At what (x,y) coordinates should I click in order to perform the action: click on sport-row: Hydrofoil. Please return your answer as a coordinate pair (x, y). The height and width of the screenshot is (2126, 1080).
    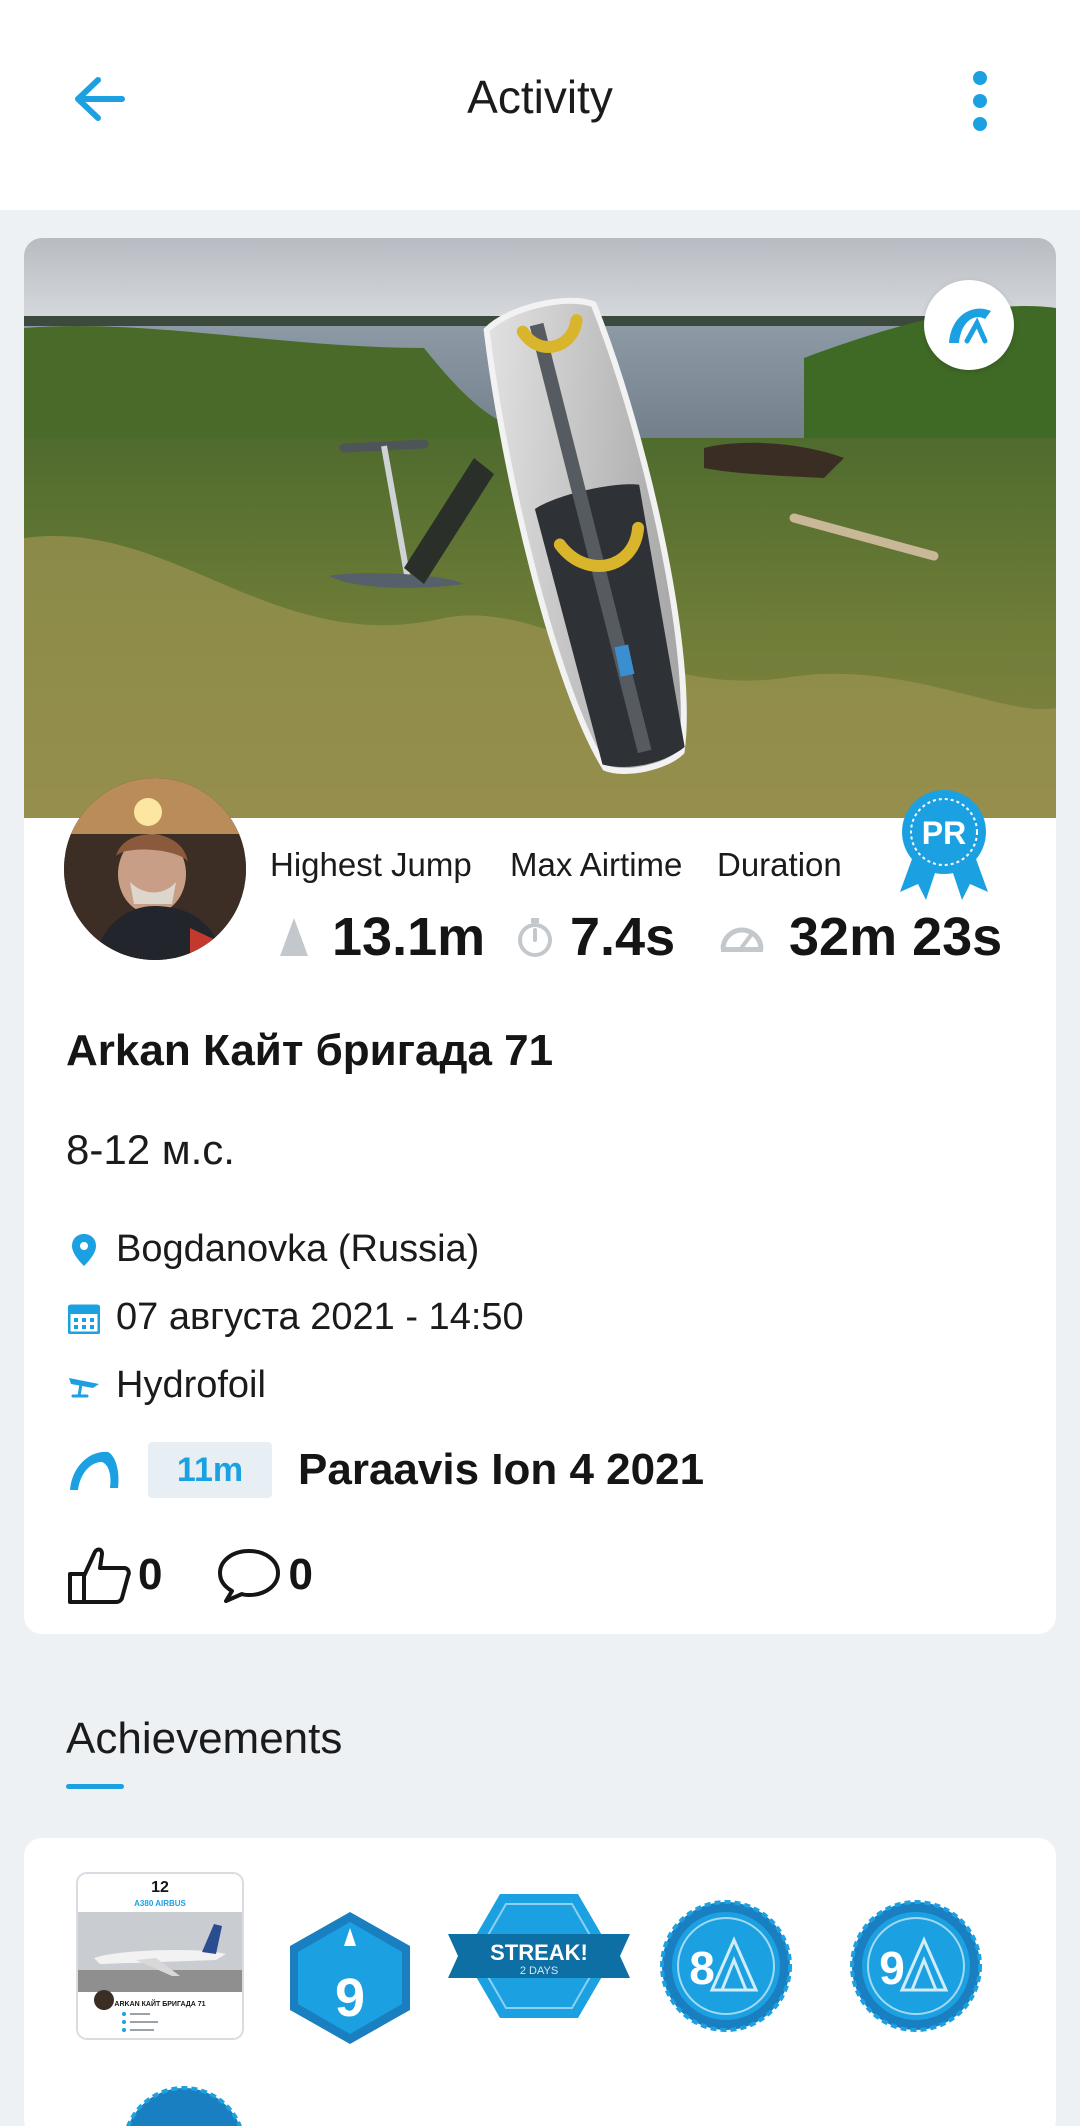
    Looking at the image, I should click on (166, 1385).